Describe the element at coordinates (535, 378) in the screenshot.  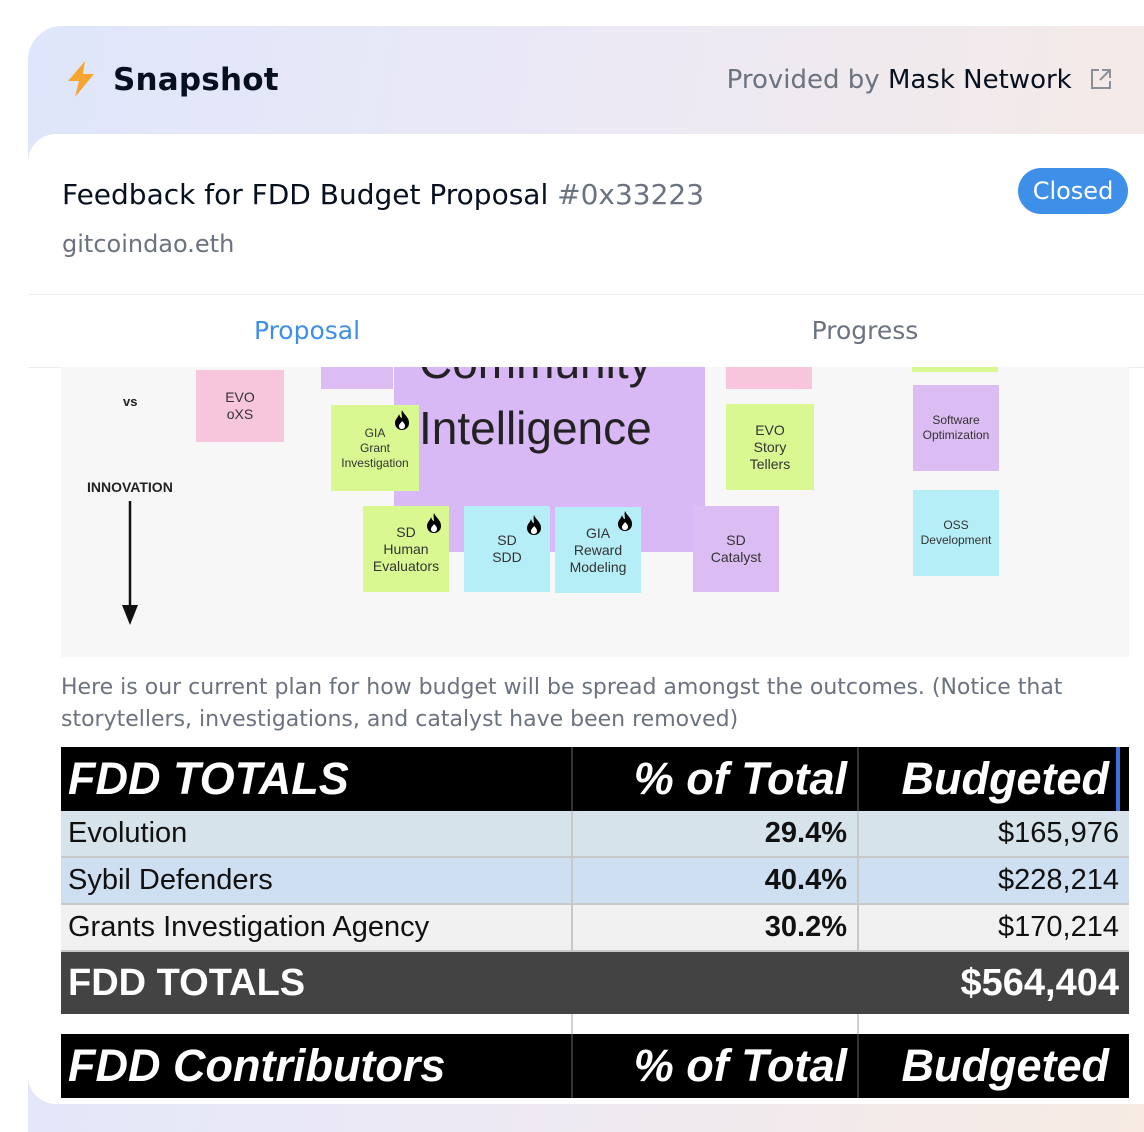
I see `community-text: Community` at that location.